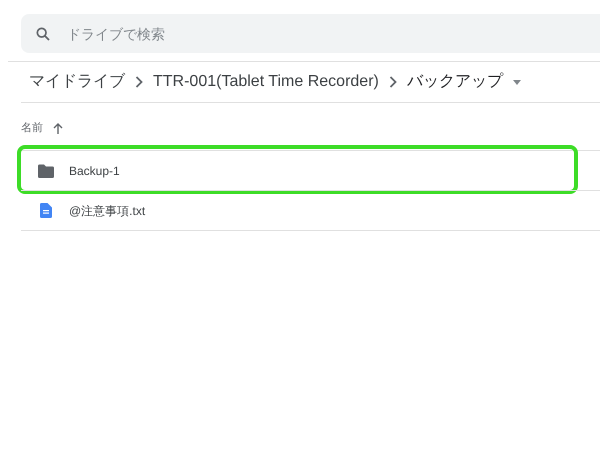  I want to click on file-name: @注意事項.txt, so click(107, 211).